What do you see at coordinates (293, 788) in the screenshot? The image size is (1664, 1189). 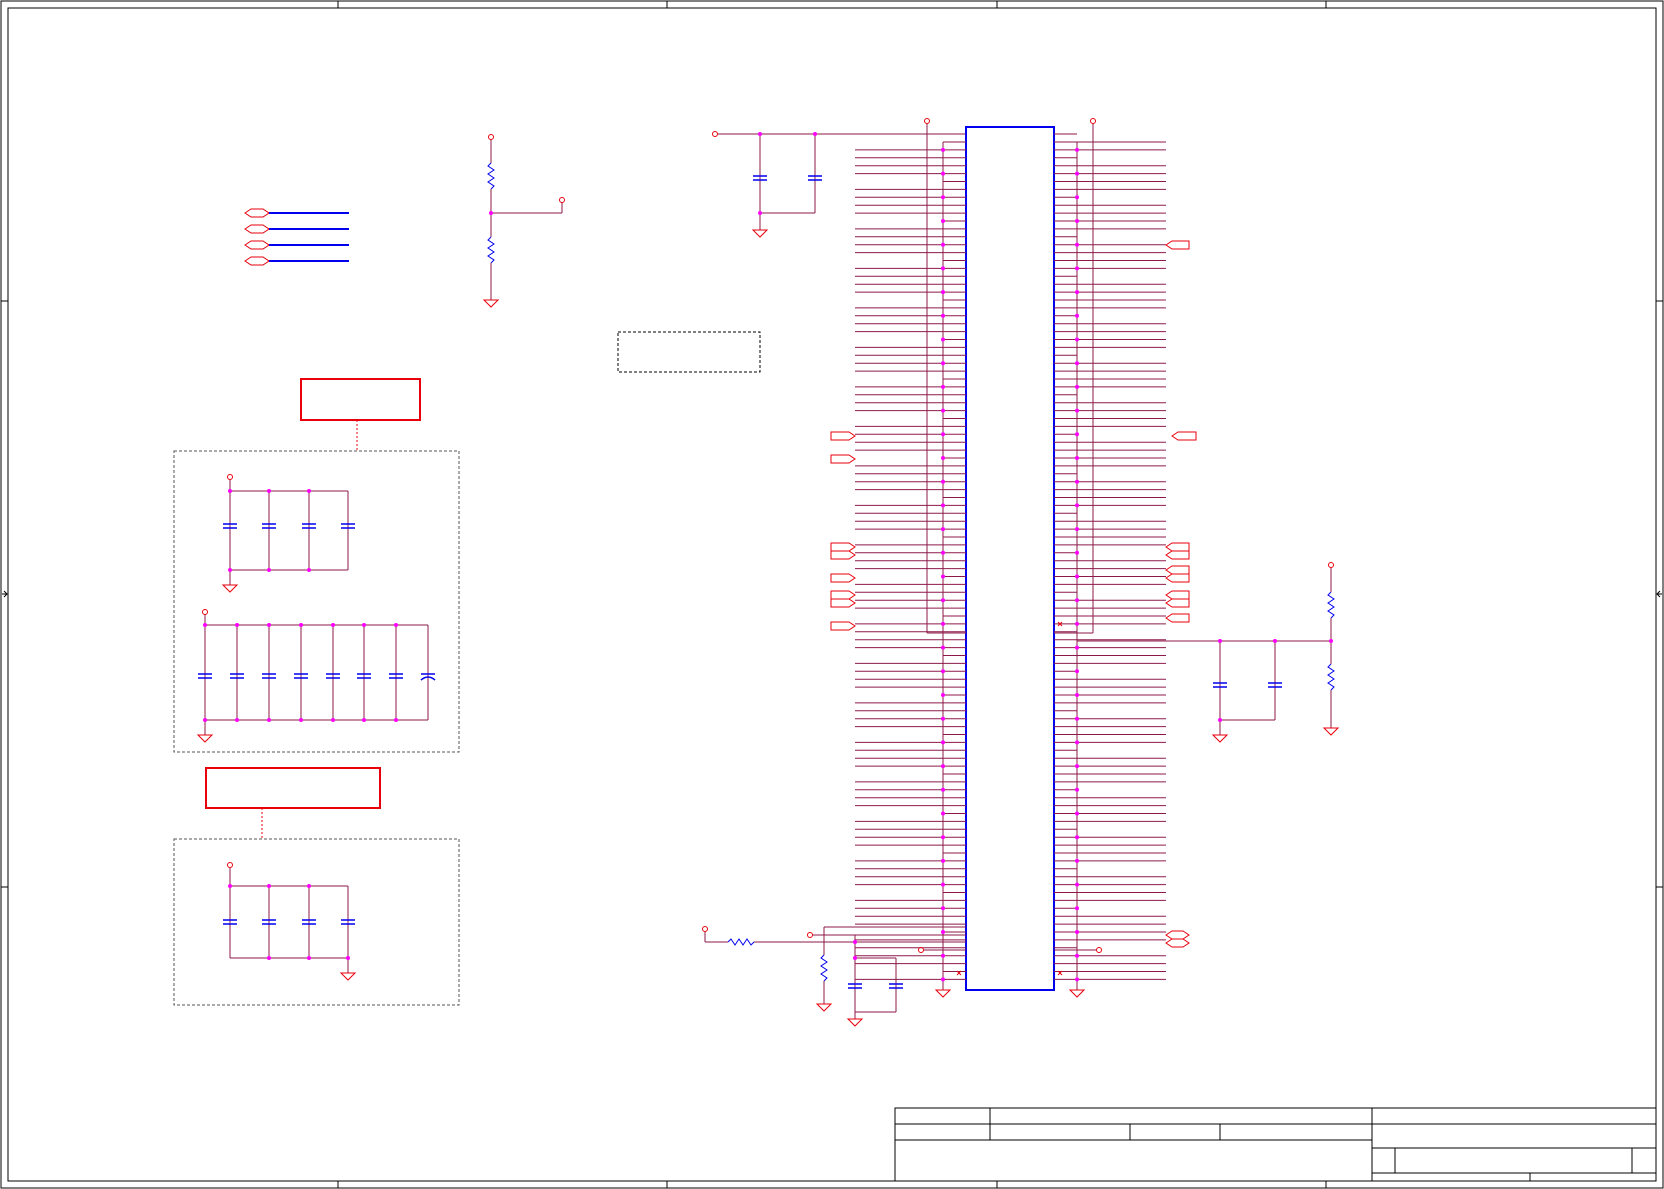 I see `annotation-label-box` at bounding box center [293, 788].